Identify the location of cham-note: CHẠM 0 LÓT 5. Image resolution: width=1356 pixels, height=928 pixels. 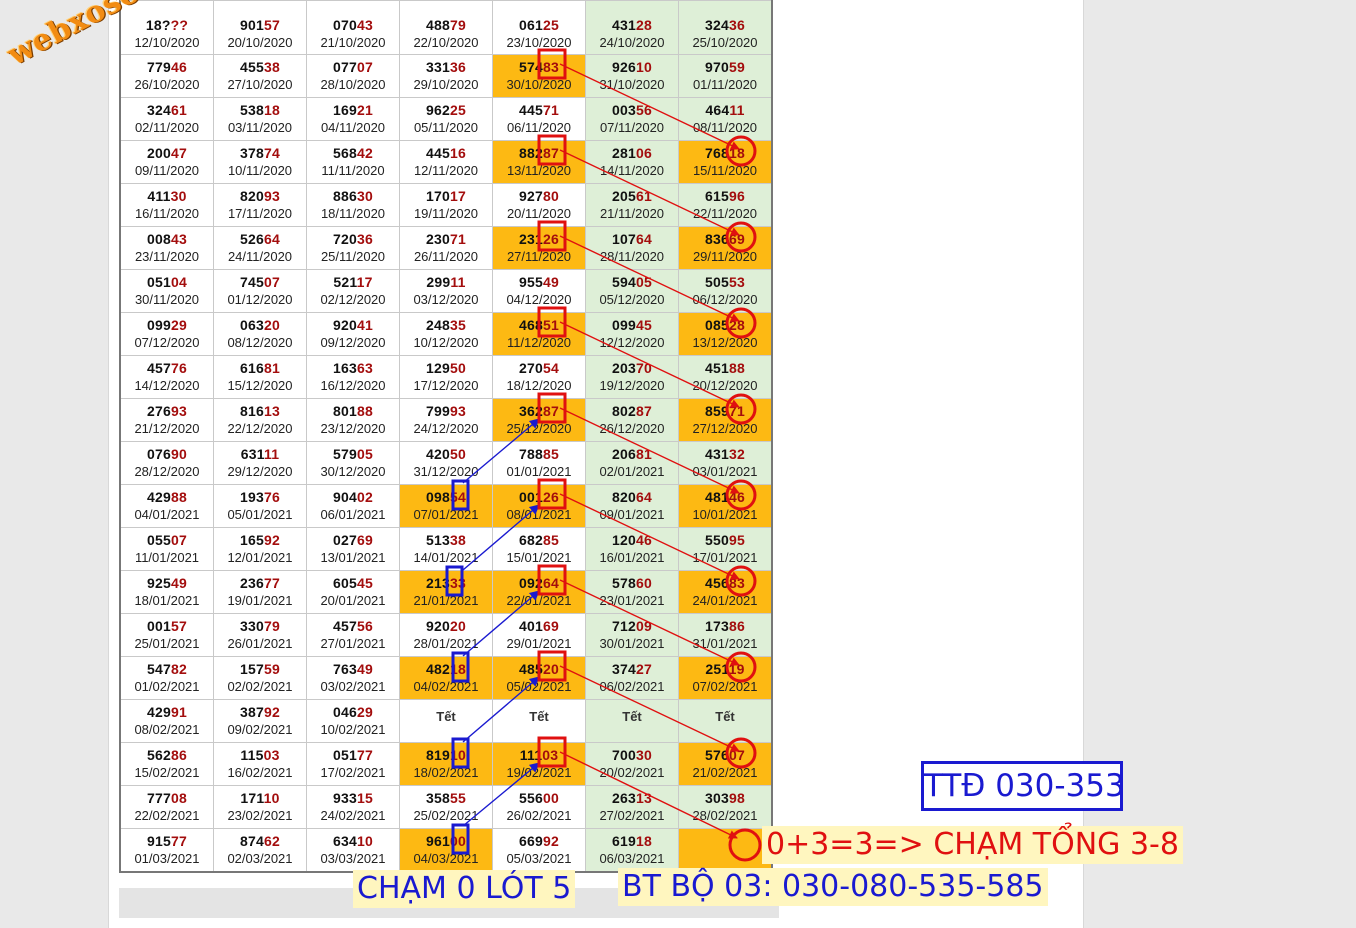
(464, 889).